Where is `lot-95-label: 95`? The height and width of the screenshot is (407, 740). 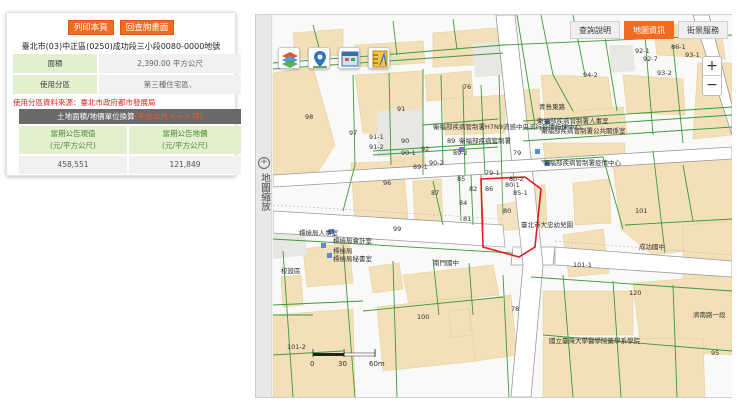 lot-95-label: 95 is located at coordinates (715, 353).